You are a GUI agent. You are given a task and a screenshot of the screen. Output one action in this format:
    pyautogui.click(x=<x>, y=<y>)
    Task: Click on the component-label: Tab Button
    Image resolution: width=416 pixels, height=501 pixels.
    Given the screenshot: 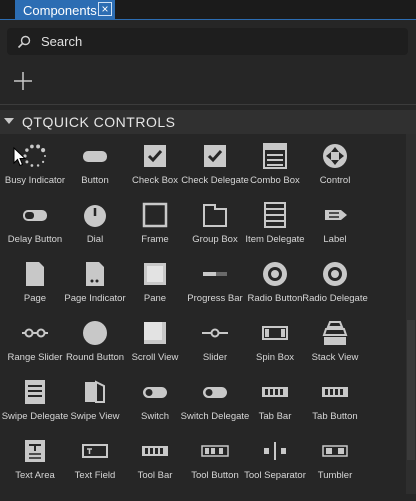 What is the action you would take?
    pyautogui.click(x=335, y=416)
    